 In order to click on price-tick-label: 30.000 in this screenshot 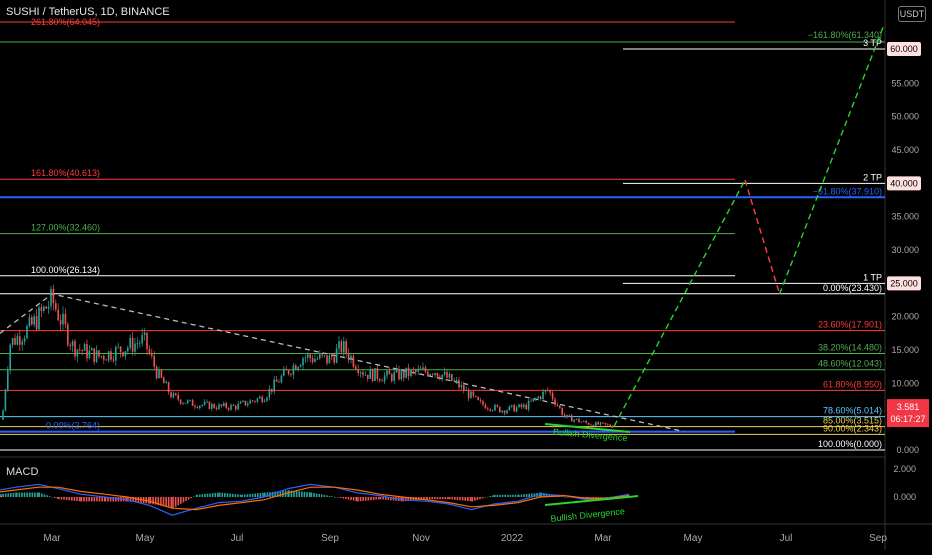, I will do `click(905, 250)`.